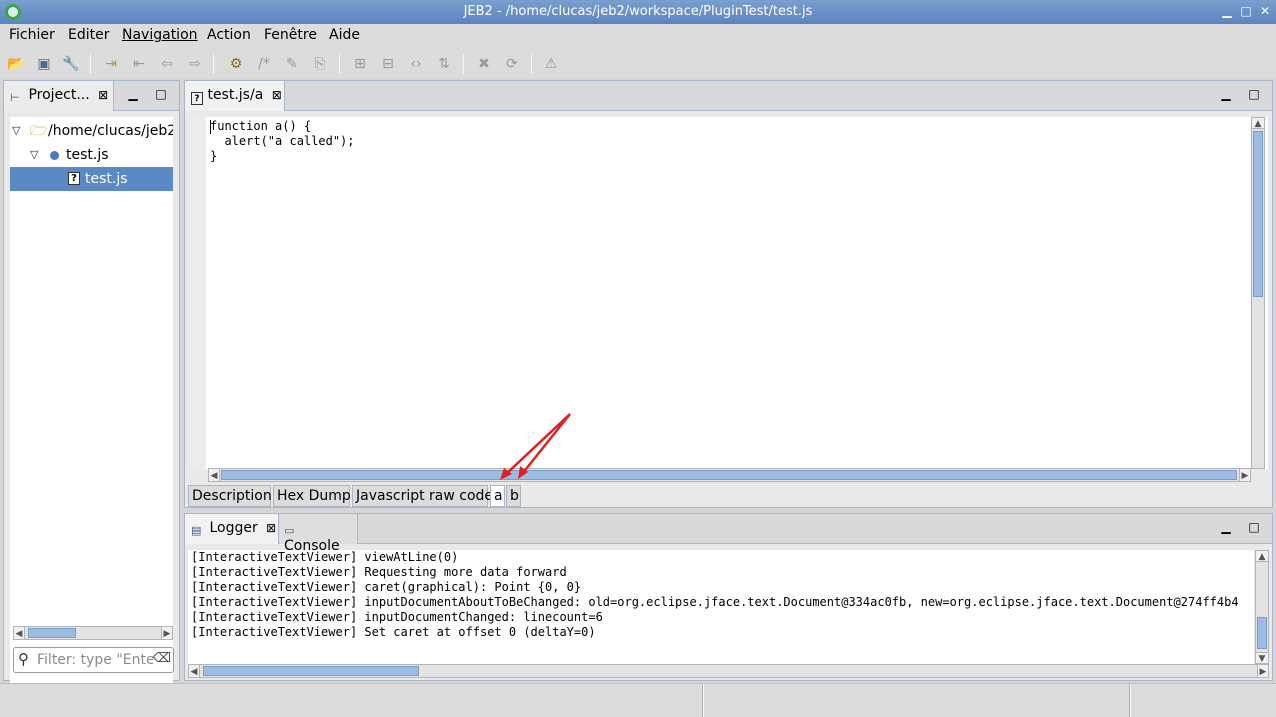 This screenshot has width=1276, height=717. What do you see at coordinates (497, 496) in the screenshot?
I see `tab-a: a` at bounding box center [497, 496].